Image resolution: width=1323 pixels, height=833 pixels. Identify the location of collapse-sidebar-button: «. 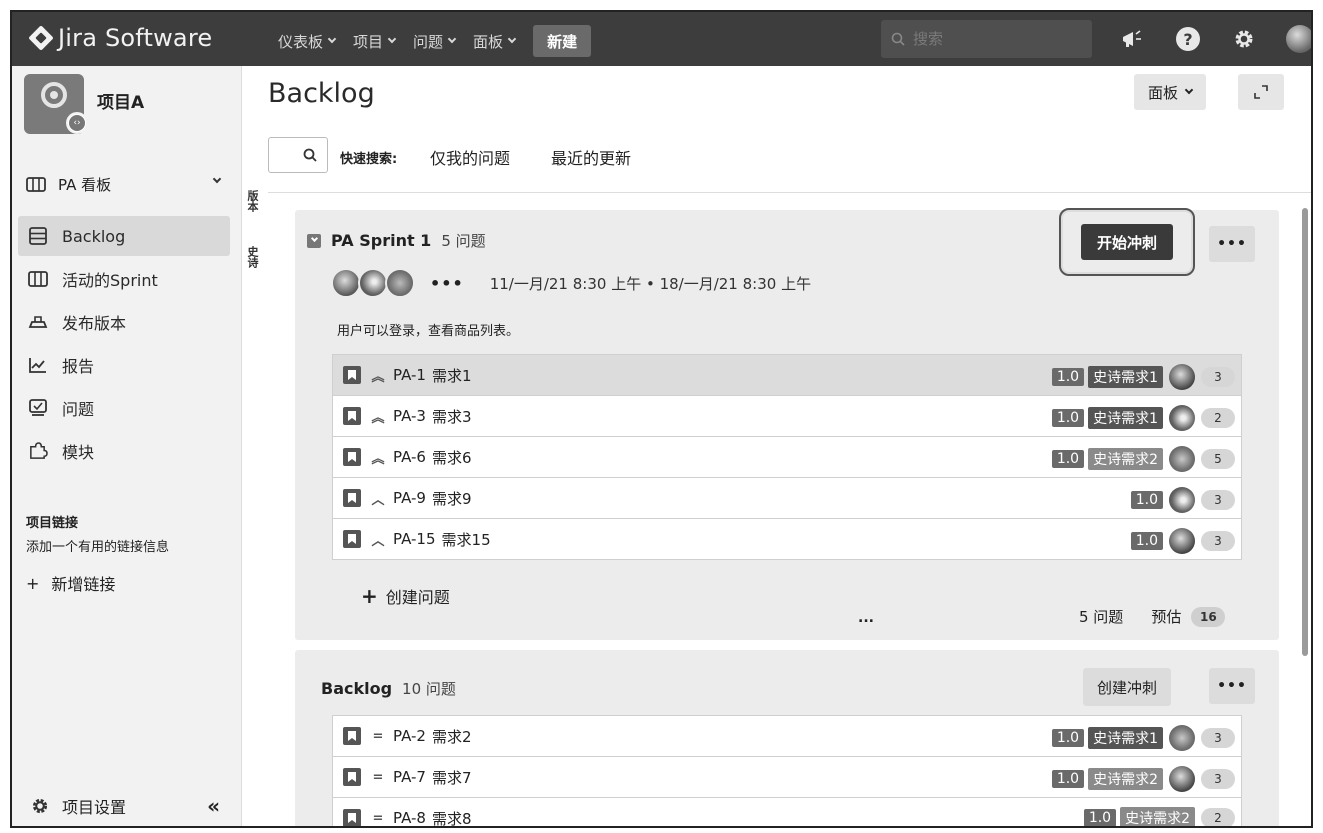
(213, 806).